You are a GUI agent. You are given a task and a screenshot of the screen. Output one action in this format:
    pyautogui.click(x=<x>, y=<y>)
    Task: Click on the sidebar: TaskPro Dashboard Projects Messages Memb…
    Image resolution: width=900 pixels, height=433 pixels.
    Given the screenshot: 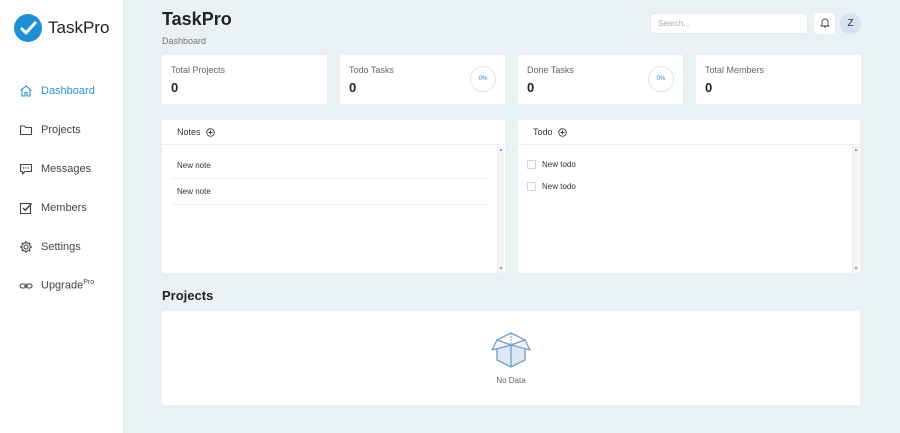 What is the action you would take?
    pyautogui.click(x=61, y=216)
    